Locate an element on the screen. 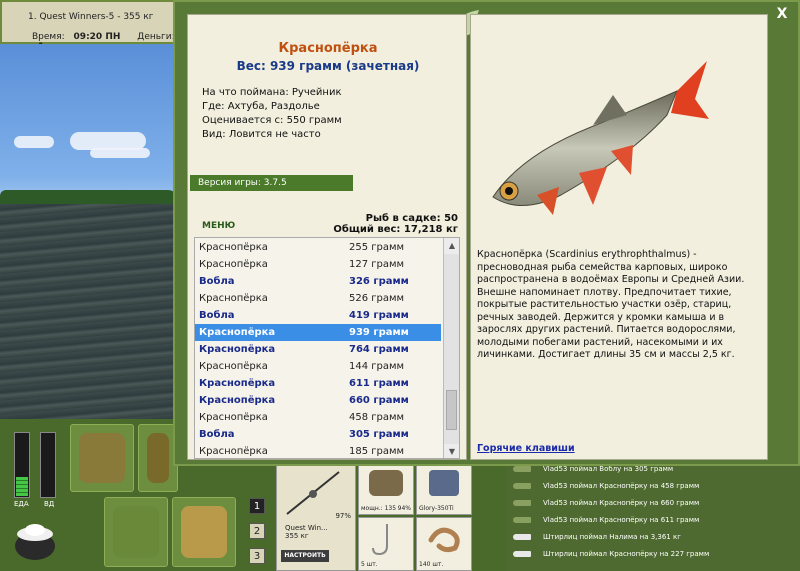  log-row: Штирлиц поймал Налима на 3,361 кг is located at coordinates (656, 537).